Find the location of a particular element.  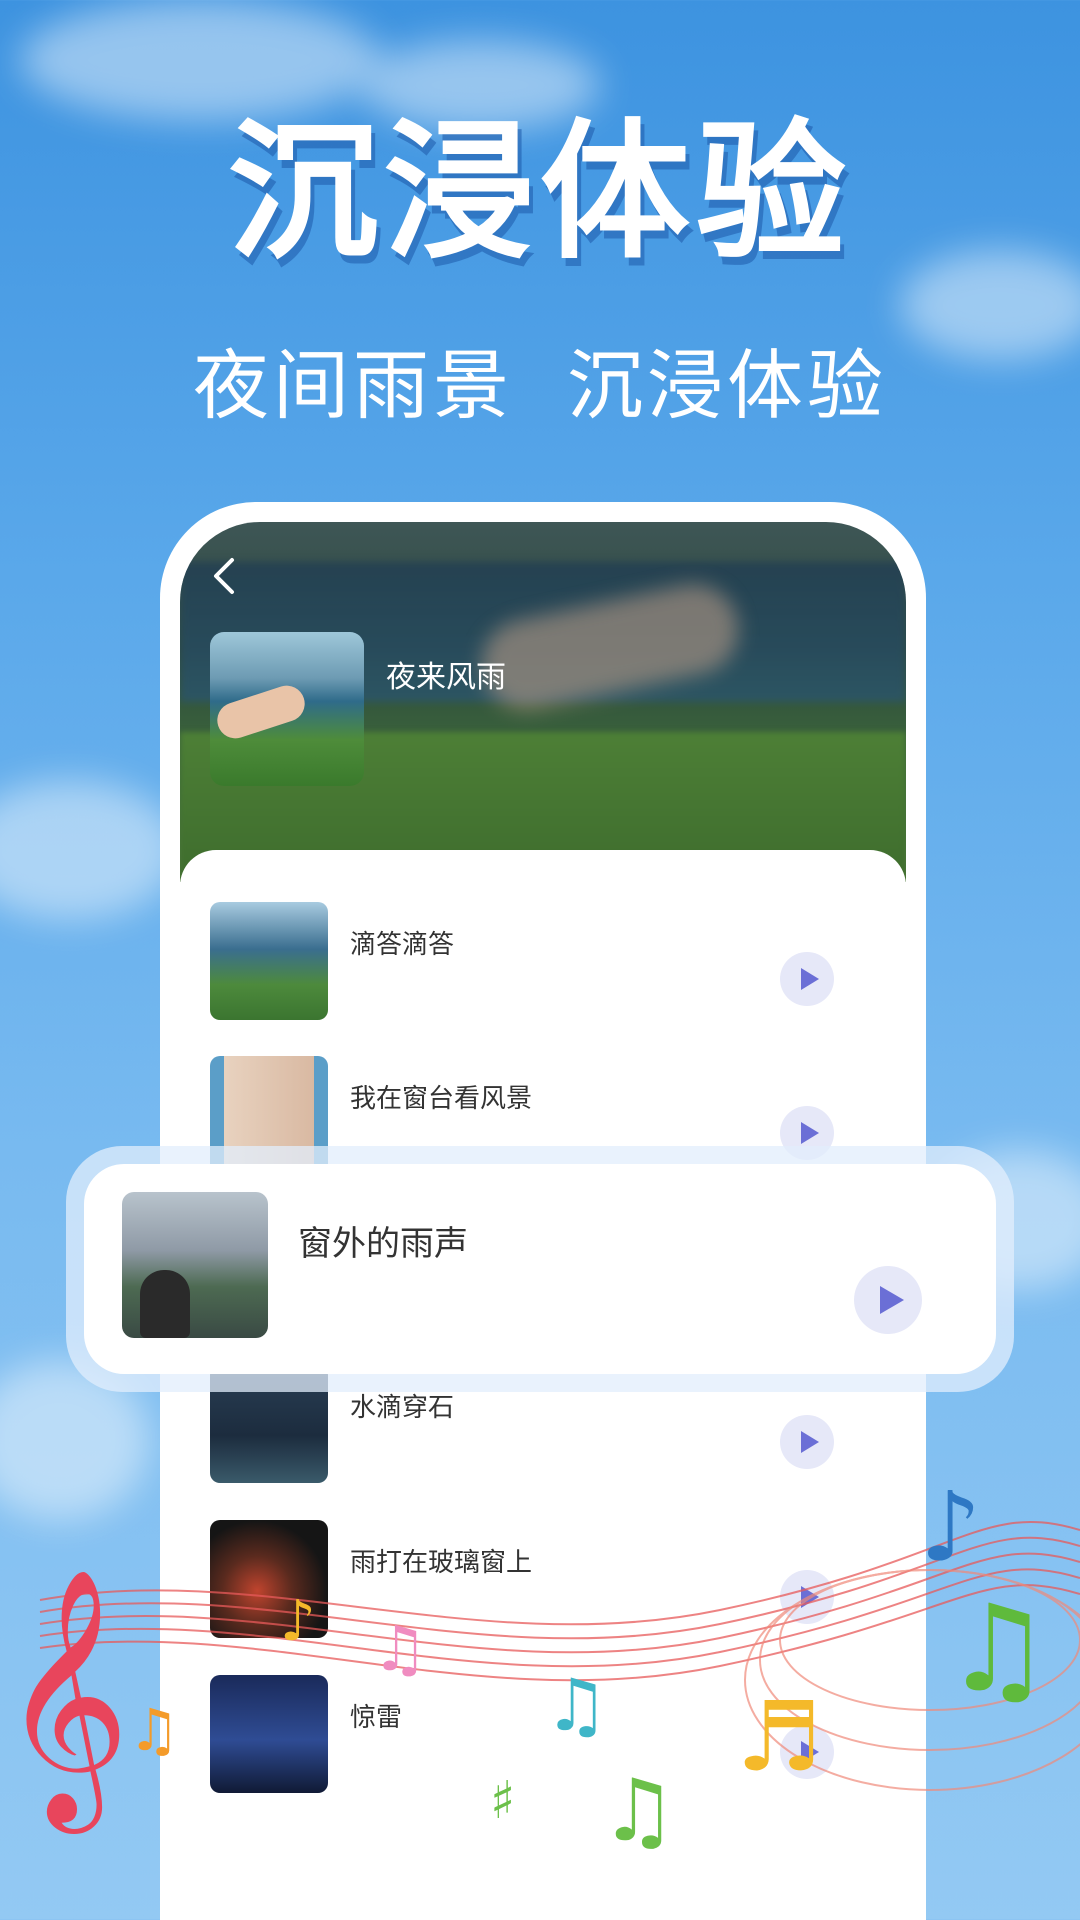

hero-subtitle-left: 夜间雨景 is located at coordinates (353, 385).